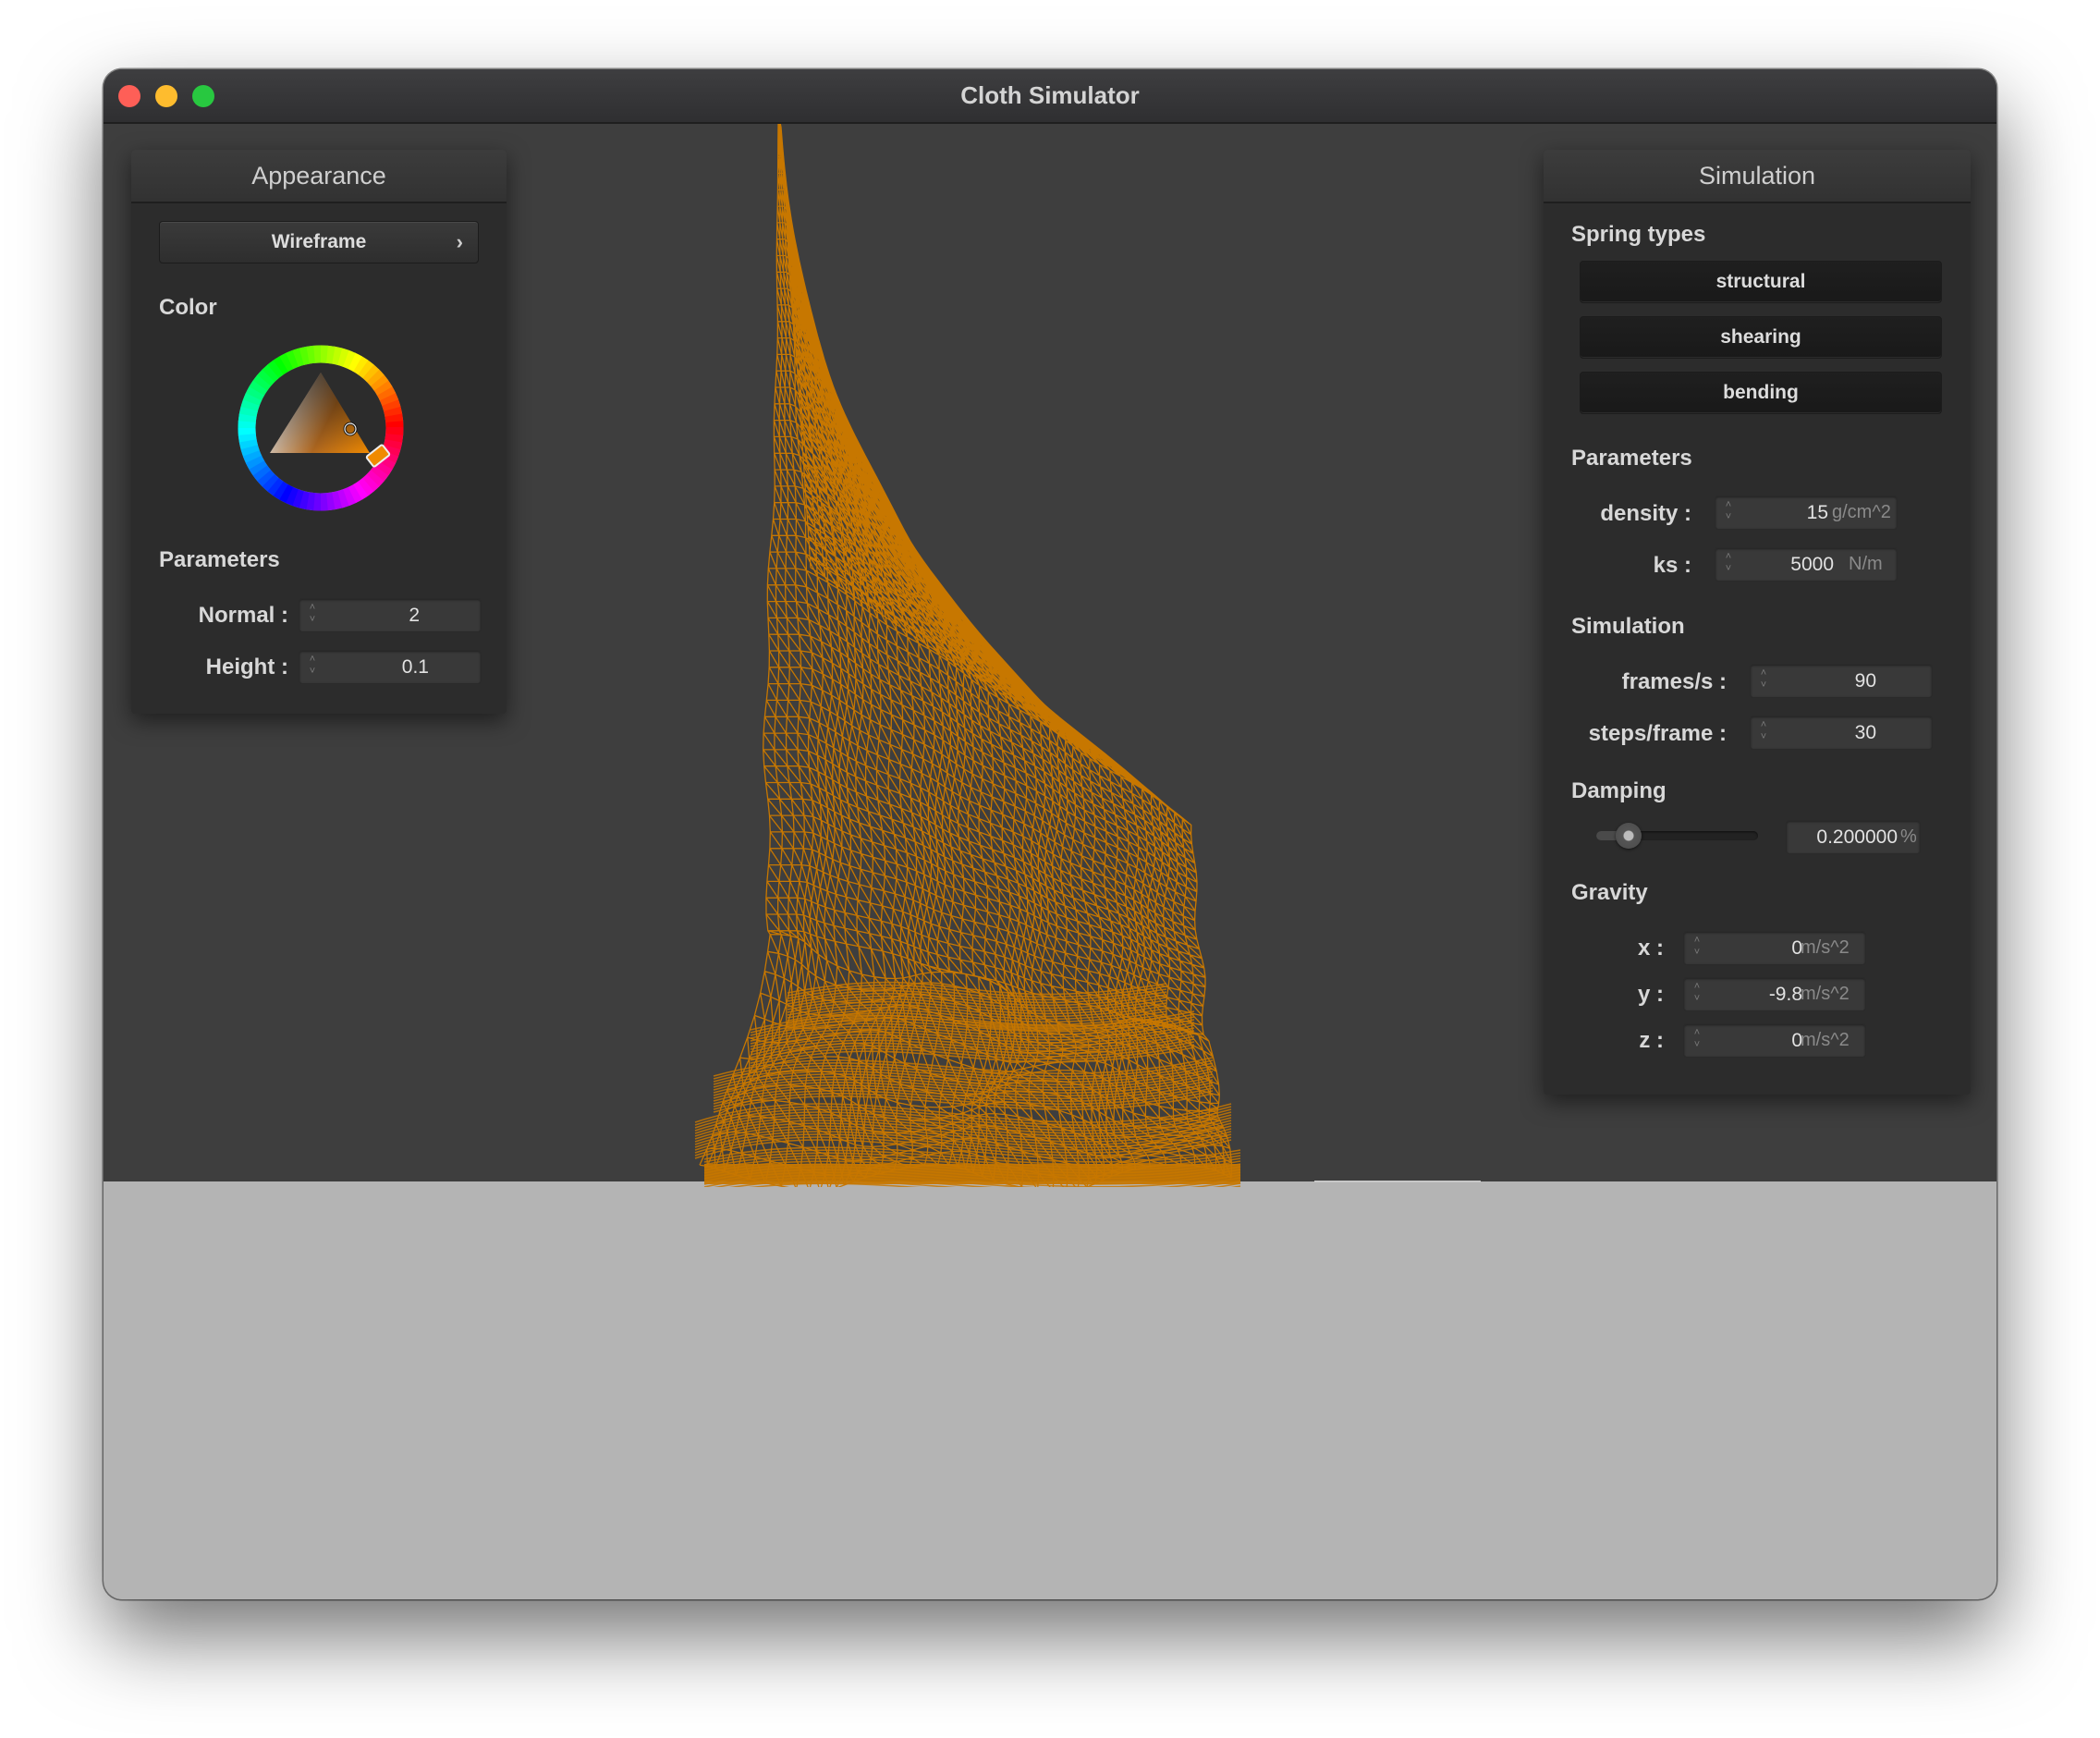  What do you see at coordinates (1610, 892) in the screenshot?
I see `gravity-label: Gravity` at bounding box center [1610, 892].